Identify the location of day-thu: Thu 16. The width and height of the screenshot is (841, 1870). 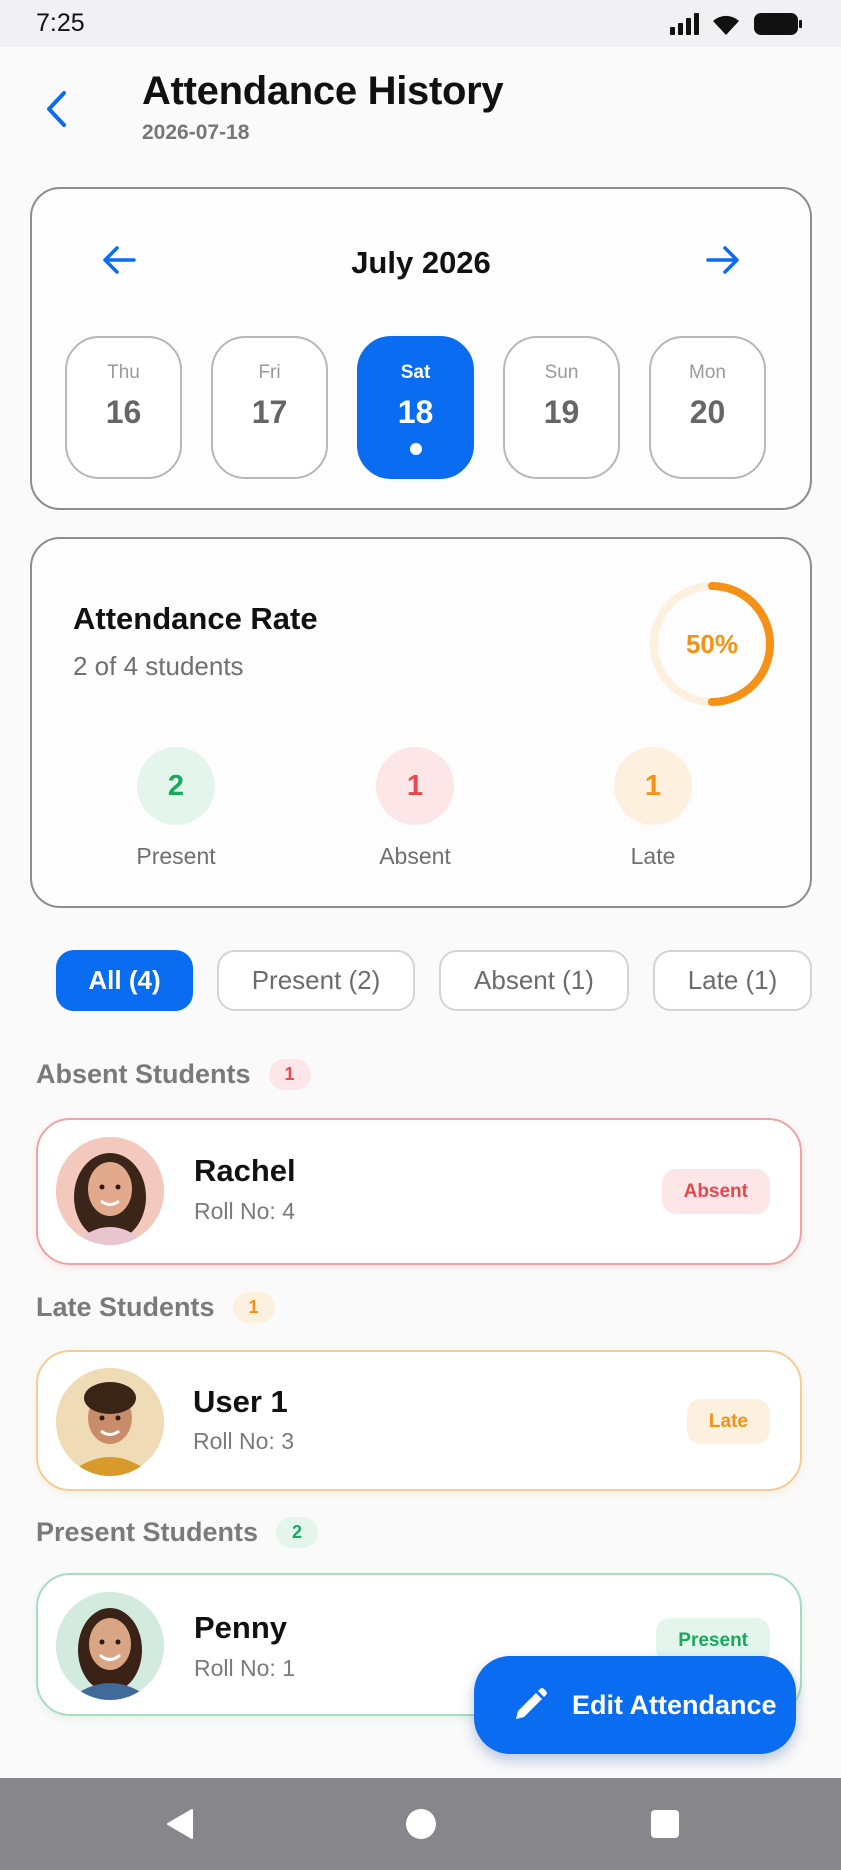
(123, 407).